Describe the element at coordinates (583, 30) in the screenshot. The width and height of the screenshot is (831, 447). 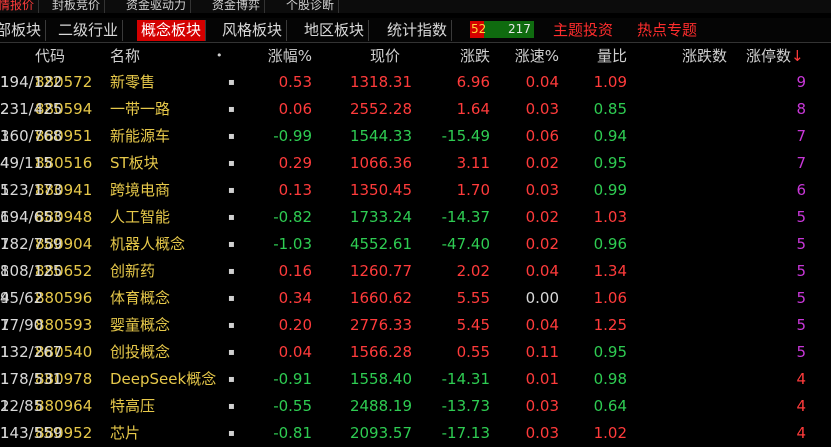
I see `theme-investment-link: 主题投资` at that location.